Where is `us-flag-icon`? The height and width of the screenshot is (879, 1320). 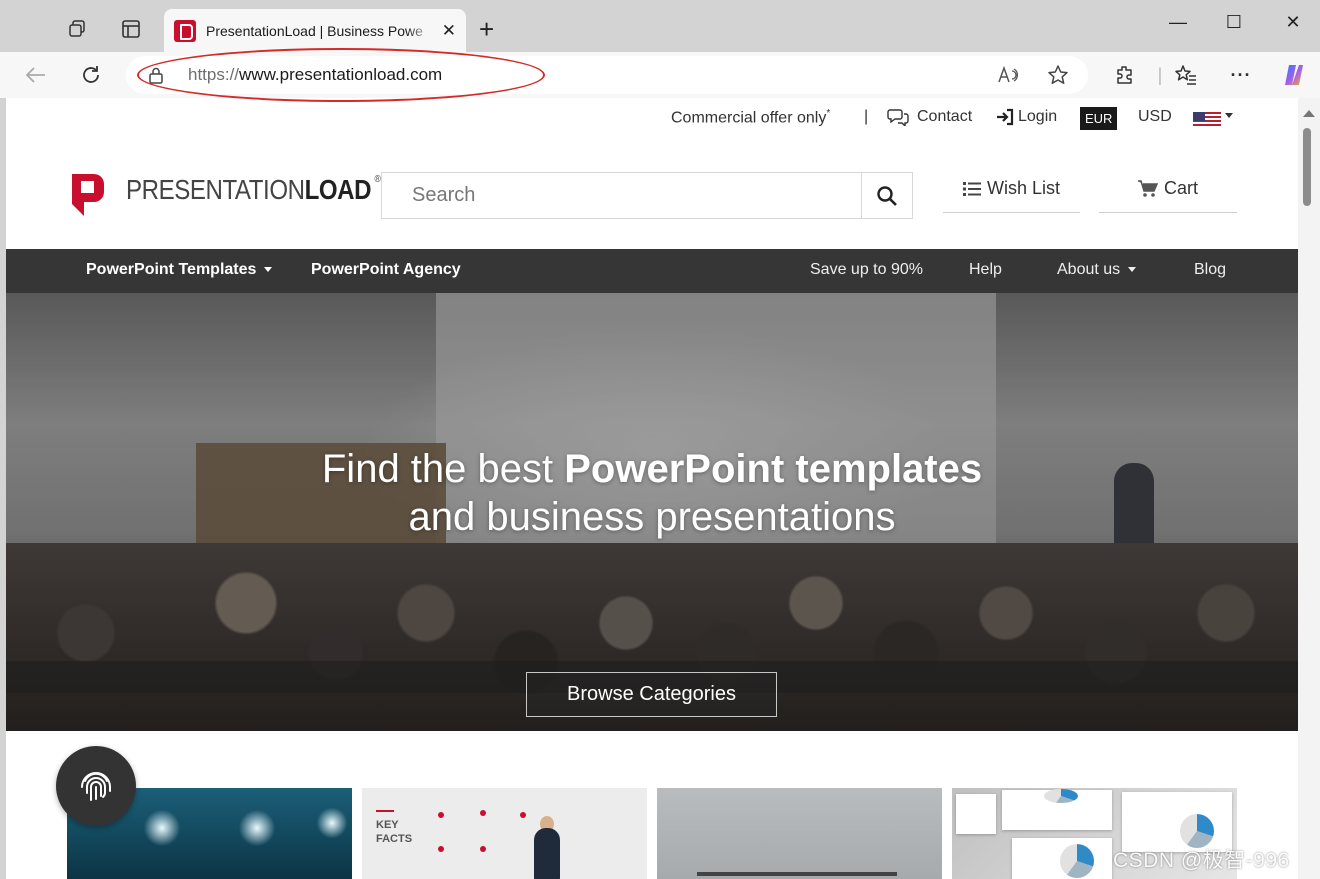 us-flag-icon is located at coordinates (1207, 120).